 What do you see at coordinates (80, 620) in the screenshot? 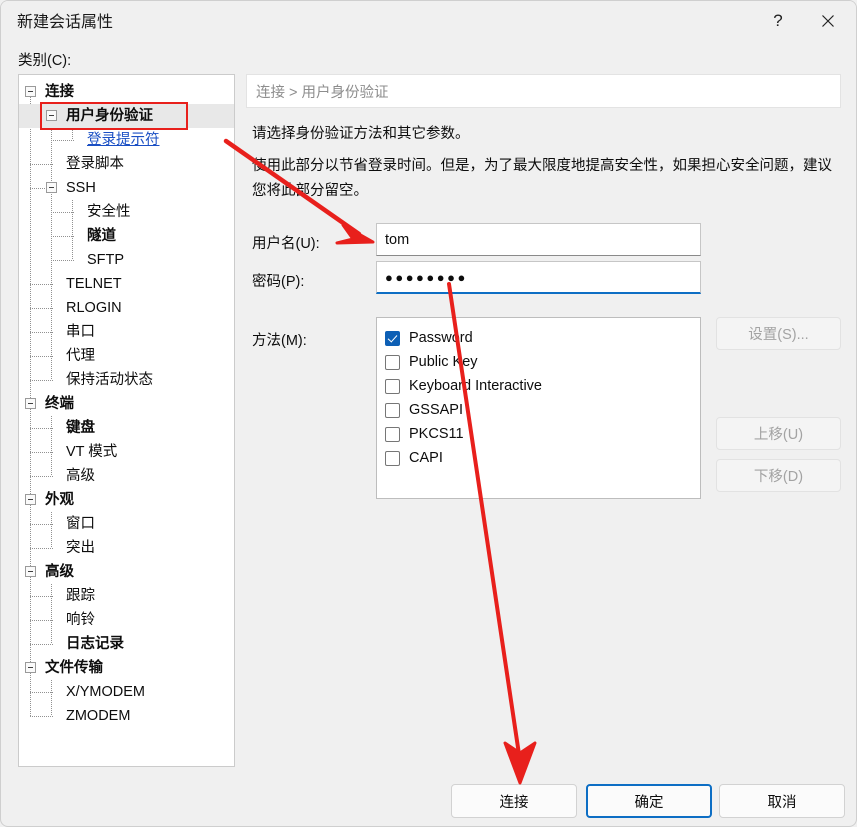
I see `tree-item-label: 响铃` at bounding box center [80, 620].